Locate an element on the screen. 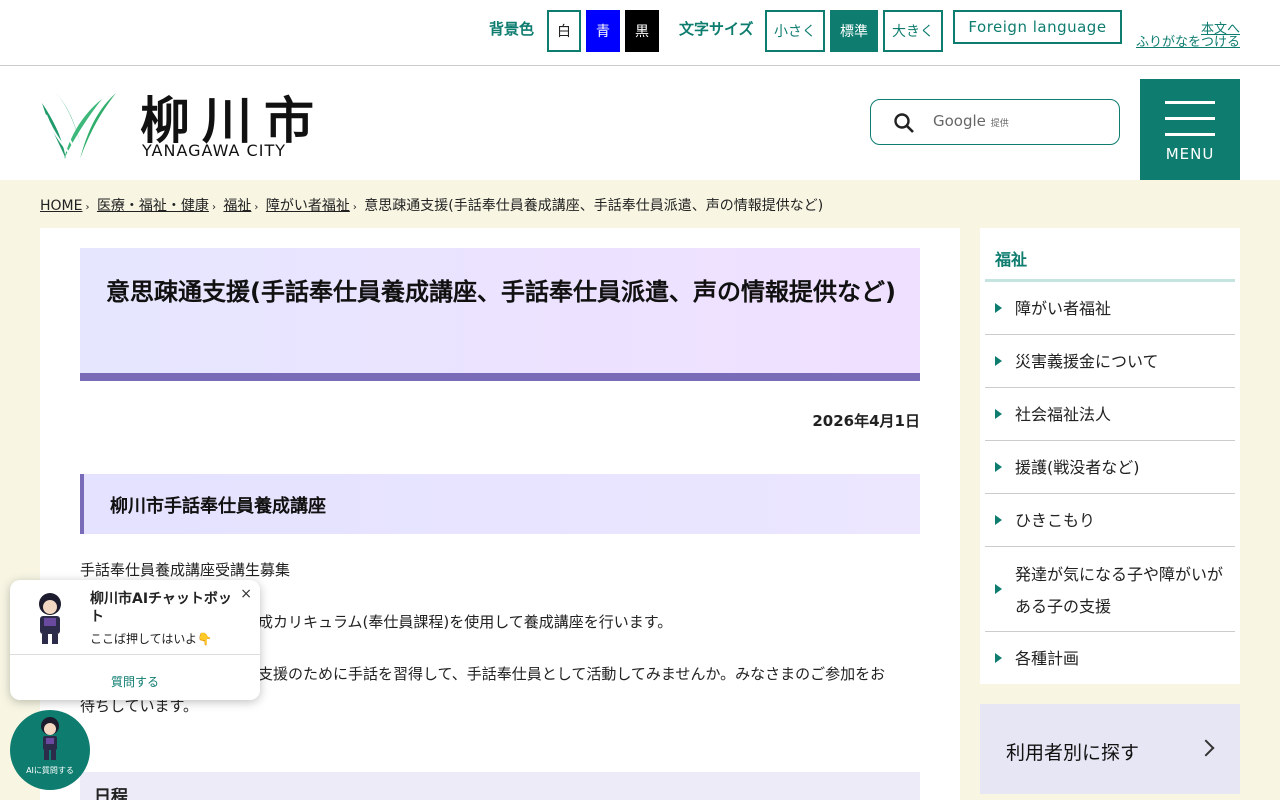 The width and height of the screenshot is (1280, 800). divider is located at coordinates (135, 654).